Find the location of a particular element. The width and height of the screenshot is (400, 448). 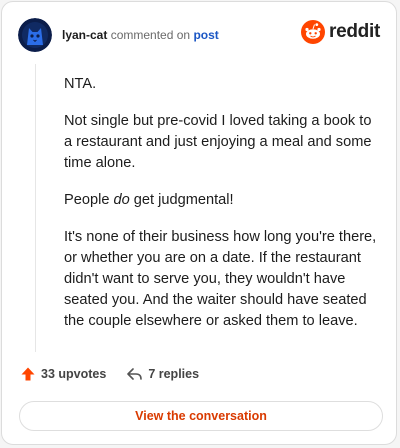

view-conversation-button: View the conversation is located at coordinates (201, 416).